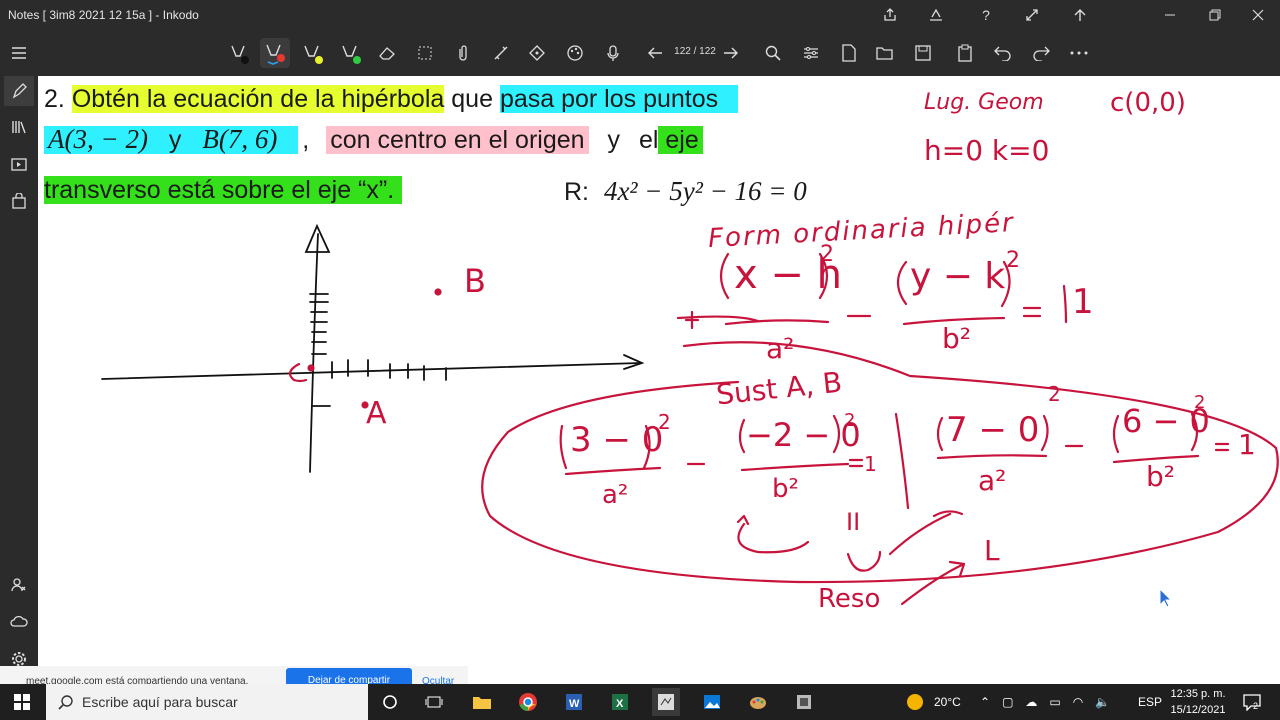 Image resolution: width=1280 pixels, height=720 pixels. What do you see at coordinates (22, 702) in the screenshot?
I see `windows-start-icon` at bounding box center [22, 702].